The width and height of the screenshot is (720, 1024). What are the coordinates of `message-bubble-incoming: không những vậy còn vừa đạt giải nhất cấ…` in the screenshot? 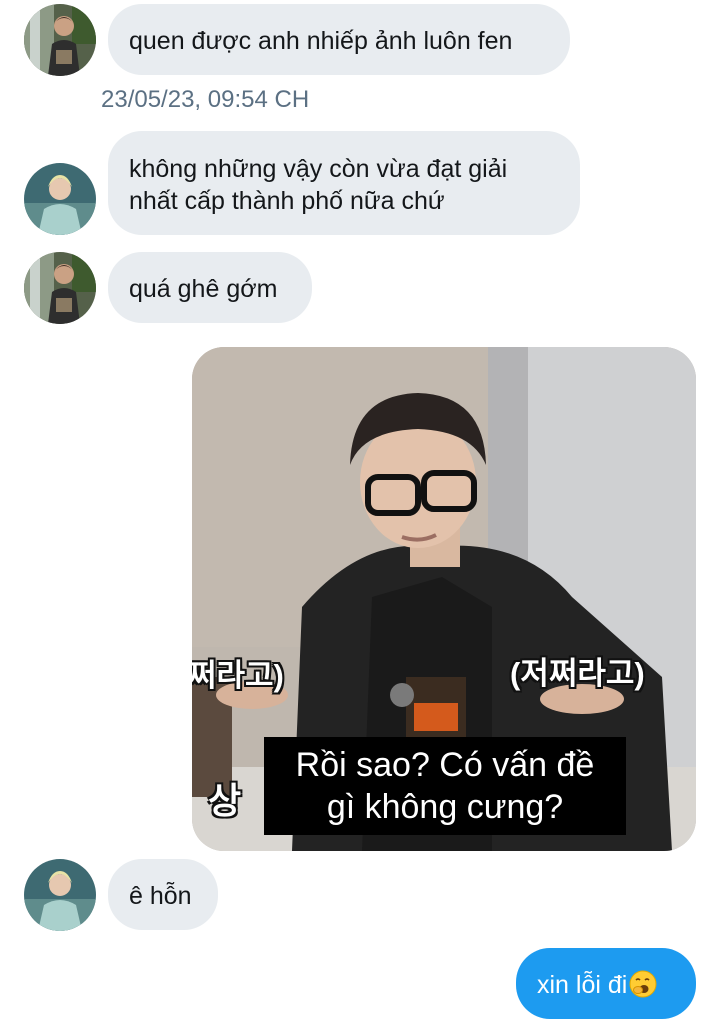 It's located at (344, 183).